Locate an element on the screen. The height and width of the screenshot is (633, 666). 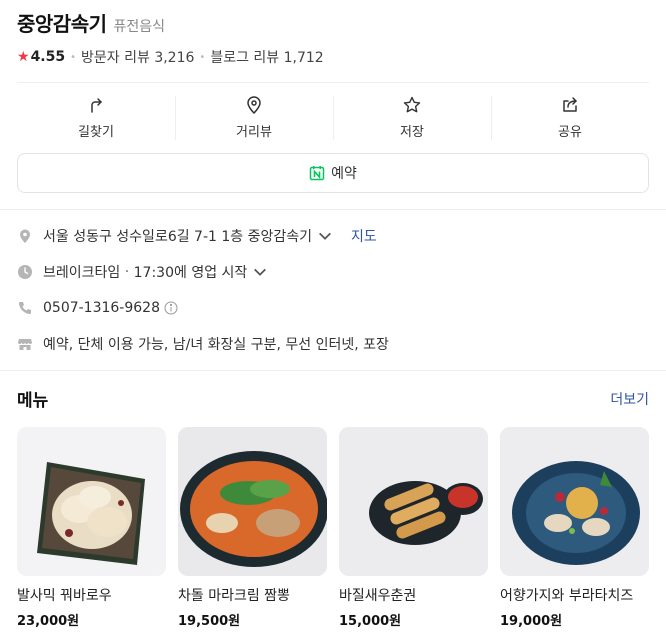
blog-reviews-link: 블로그 리뷰 1,712 is located at coordinates (266, 57).